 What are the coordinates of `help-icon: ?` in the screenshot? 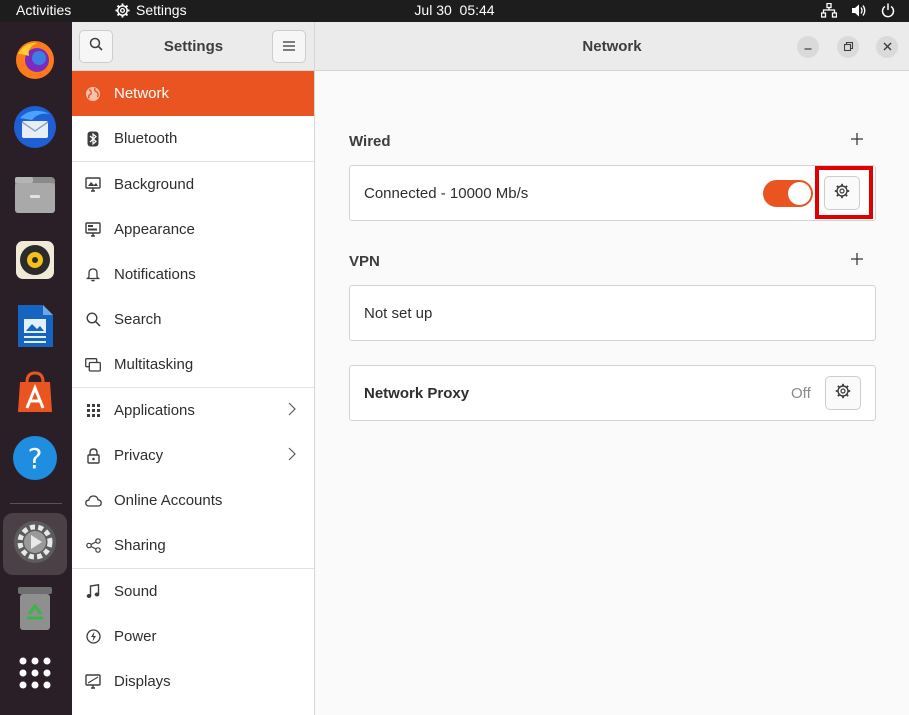 It's located at (35, 460).